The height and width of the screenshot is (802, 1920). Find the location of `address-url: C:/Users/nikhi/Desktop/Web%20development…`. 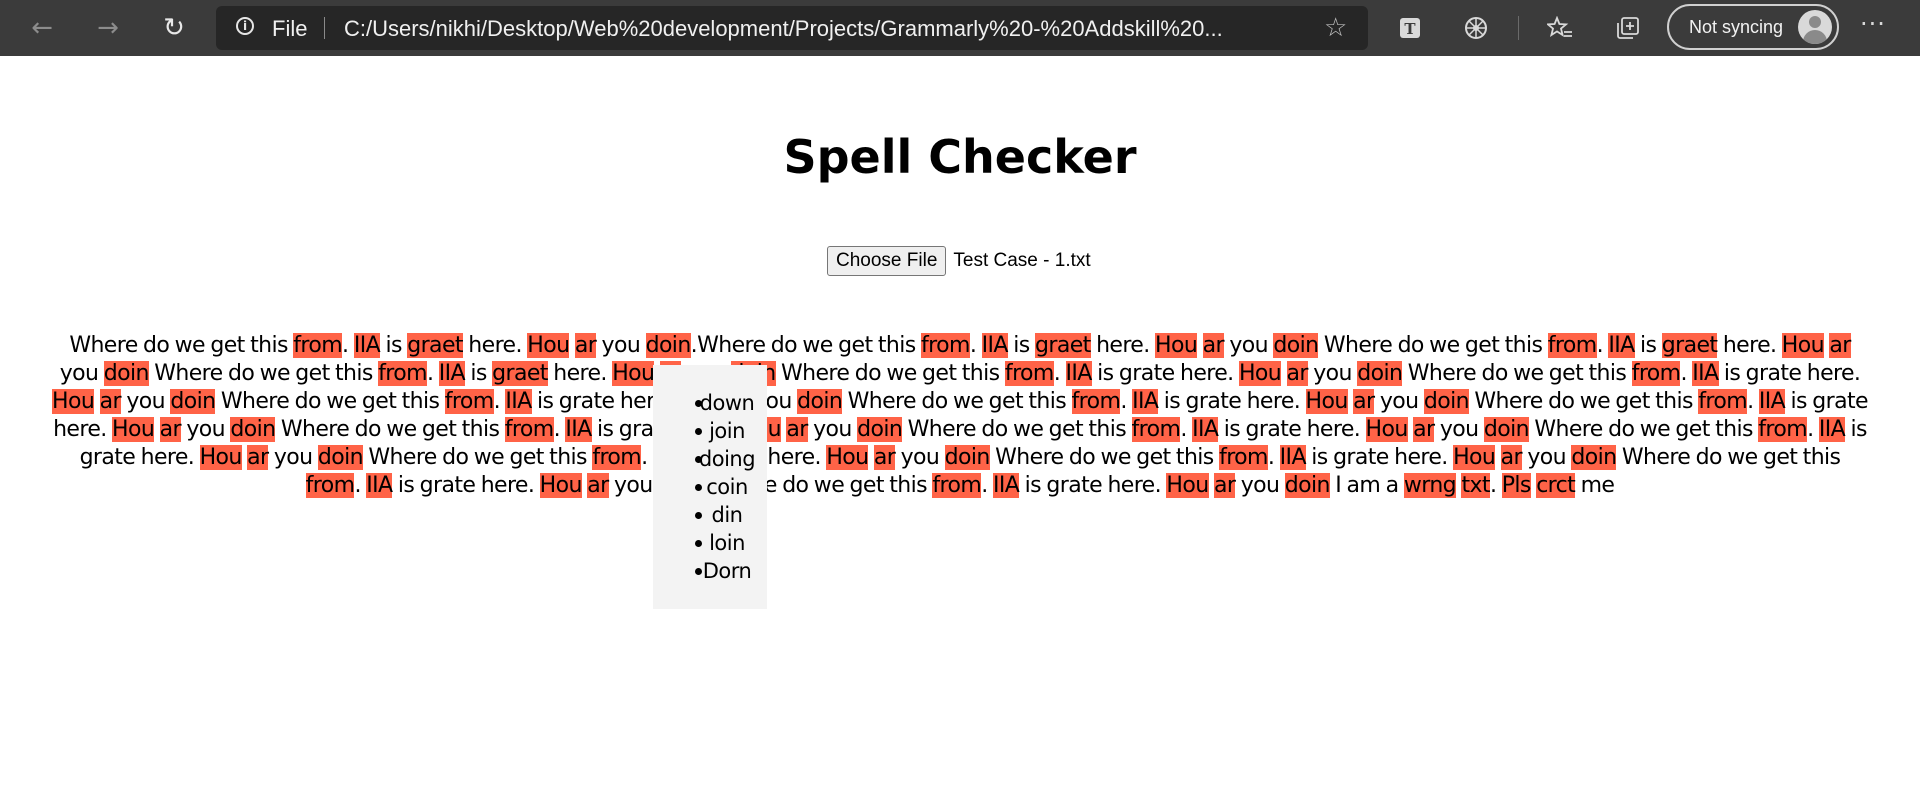

address-url: C:/Users/nikhi/Desktop/Web%20development… is located at coordinates (824, 29).